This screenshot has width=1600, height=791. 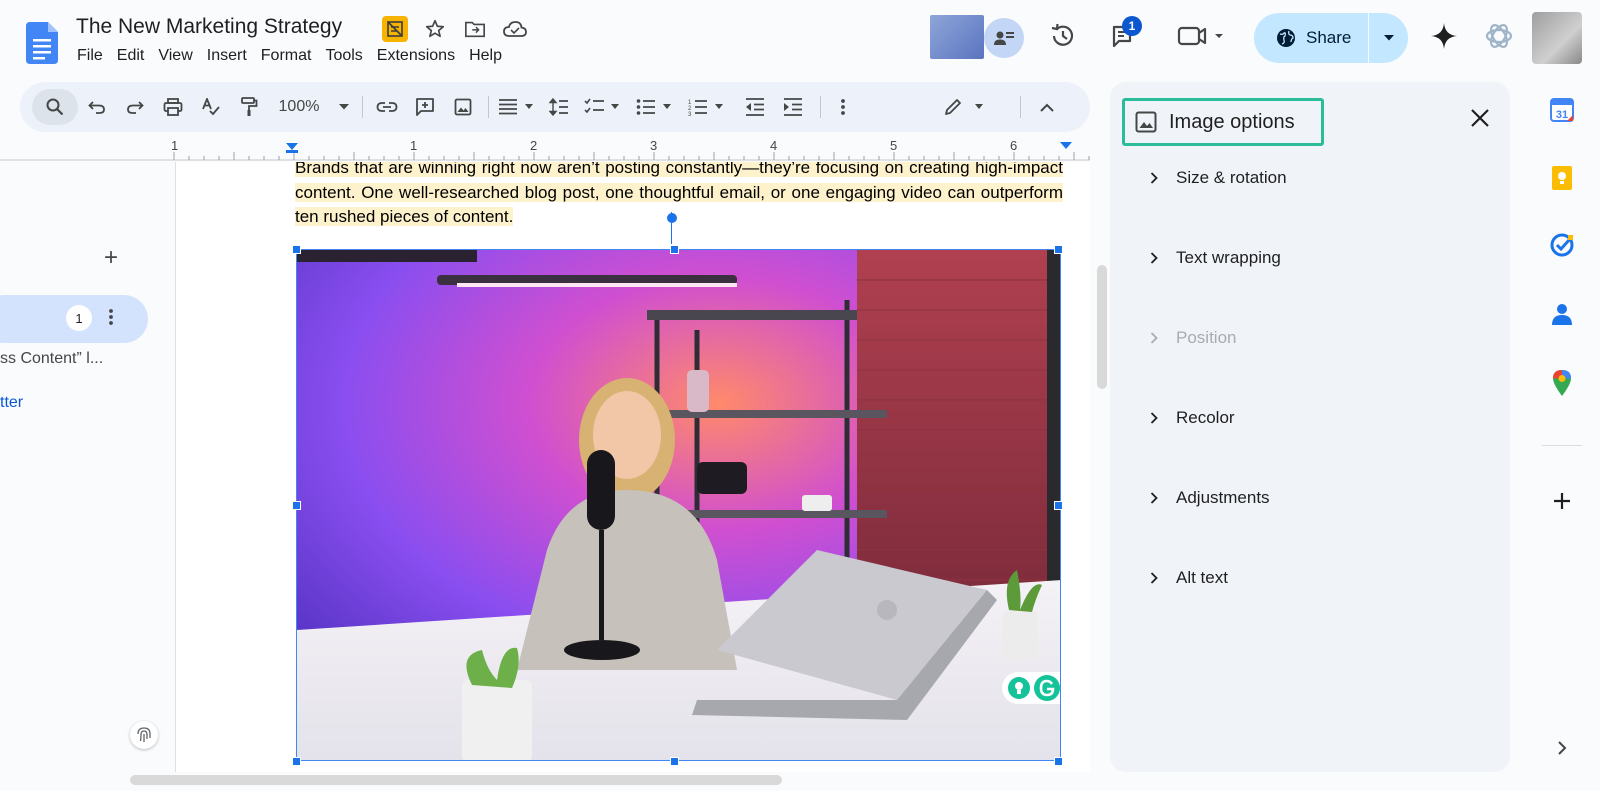 I want to click on zoom-select: 100%, so click(x=314, y=107).